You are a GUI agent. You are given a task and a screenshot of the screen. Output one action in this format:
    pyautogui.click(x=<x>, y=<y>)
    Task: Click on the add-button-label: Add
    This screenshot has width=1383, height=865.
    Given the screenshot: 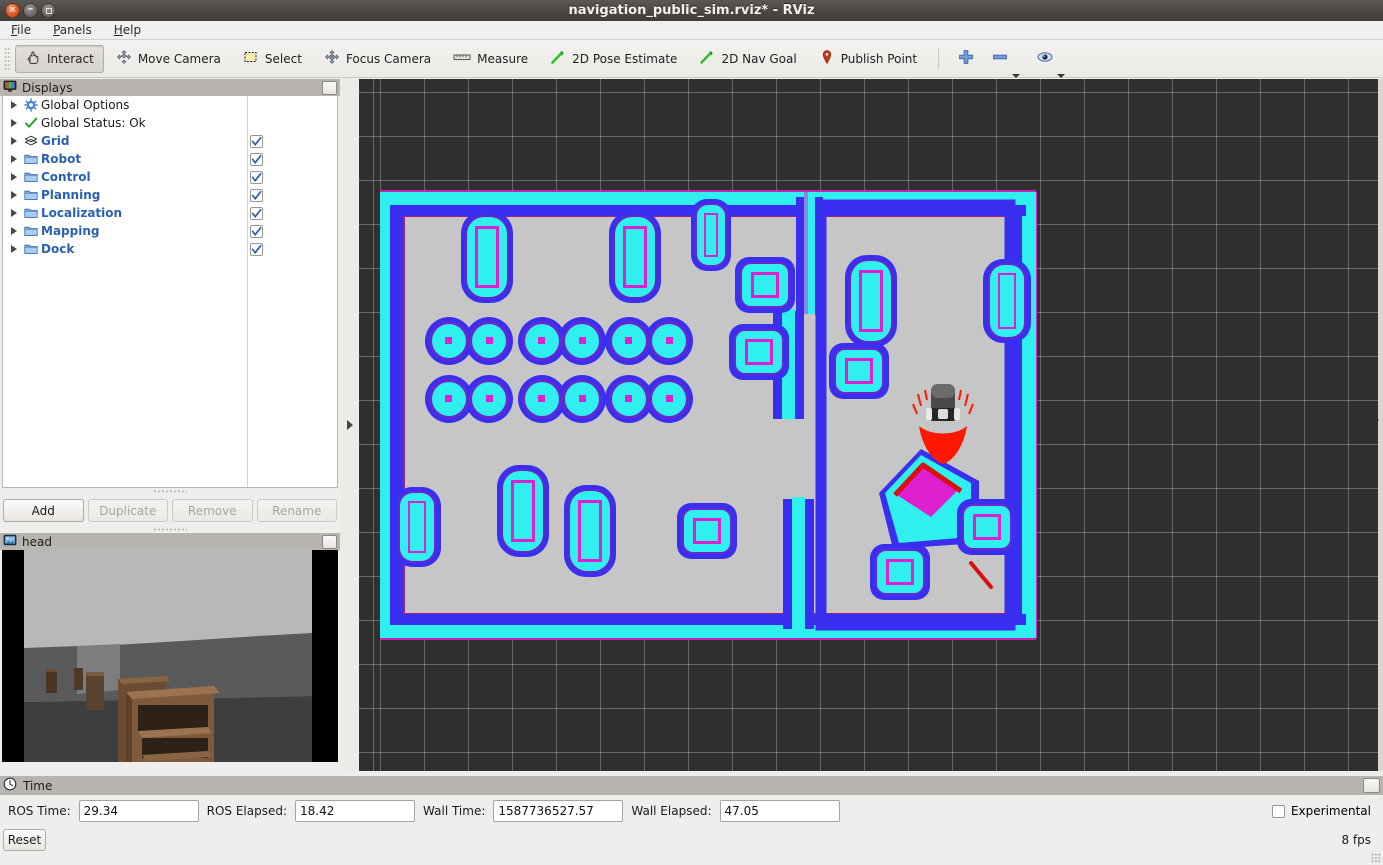 What is the action you would take?
    pyautogui.click(x=43, y=510)
    